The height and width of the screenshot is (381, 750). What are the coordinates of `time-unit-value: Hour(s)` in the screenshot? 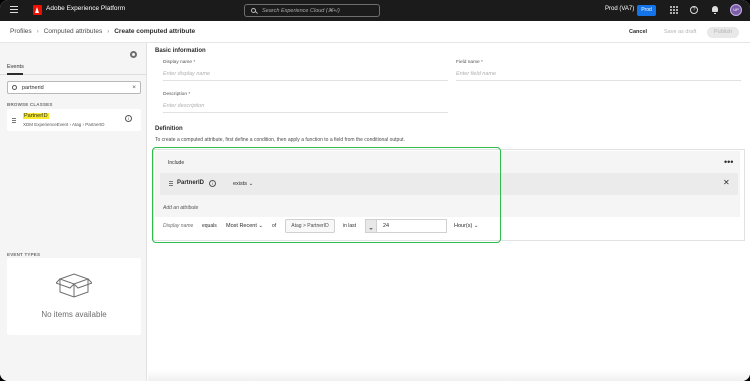 It's located at (463, 226).